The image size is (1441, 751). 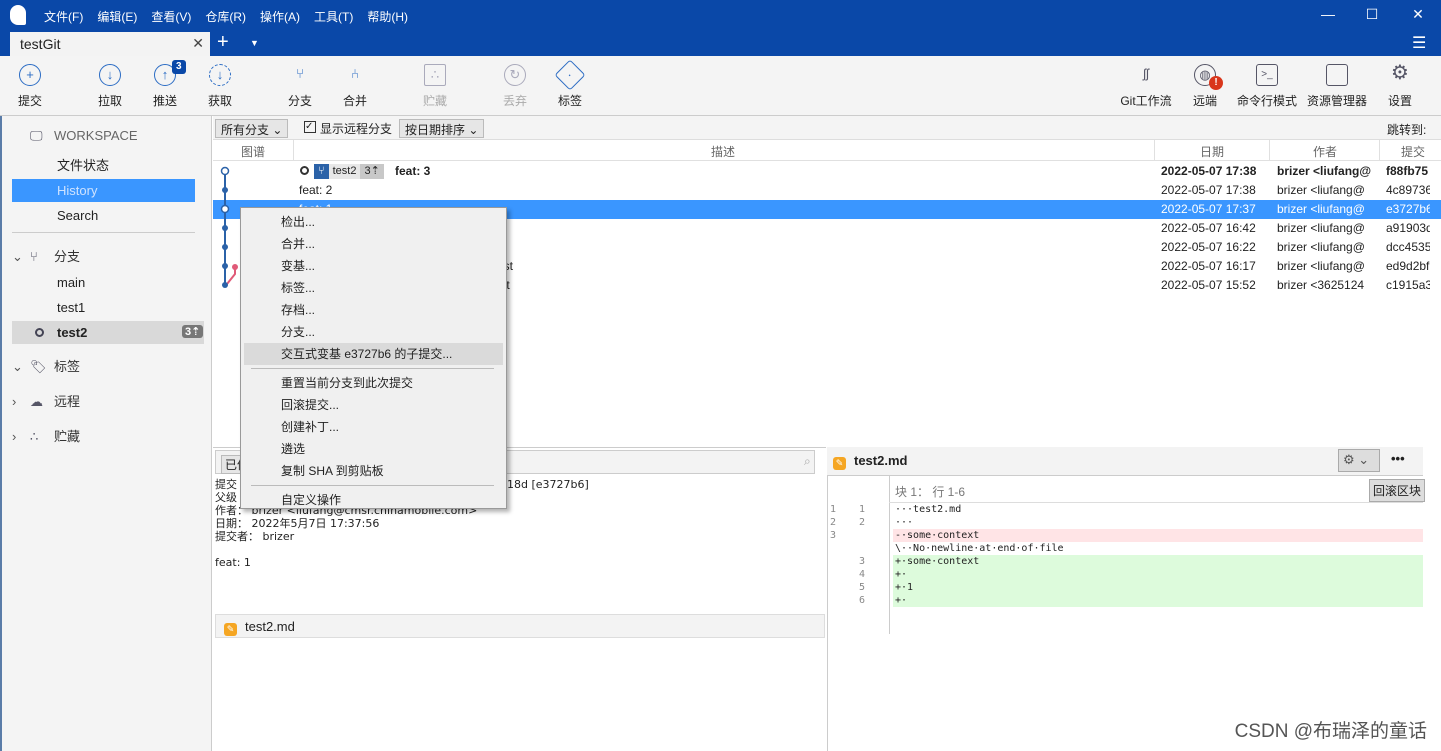 What do you see at coordinates (310, 127) in the screenshot?
I see `show-remote-checkbox: ✓` at bounding box center [310, 127].